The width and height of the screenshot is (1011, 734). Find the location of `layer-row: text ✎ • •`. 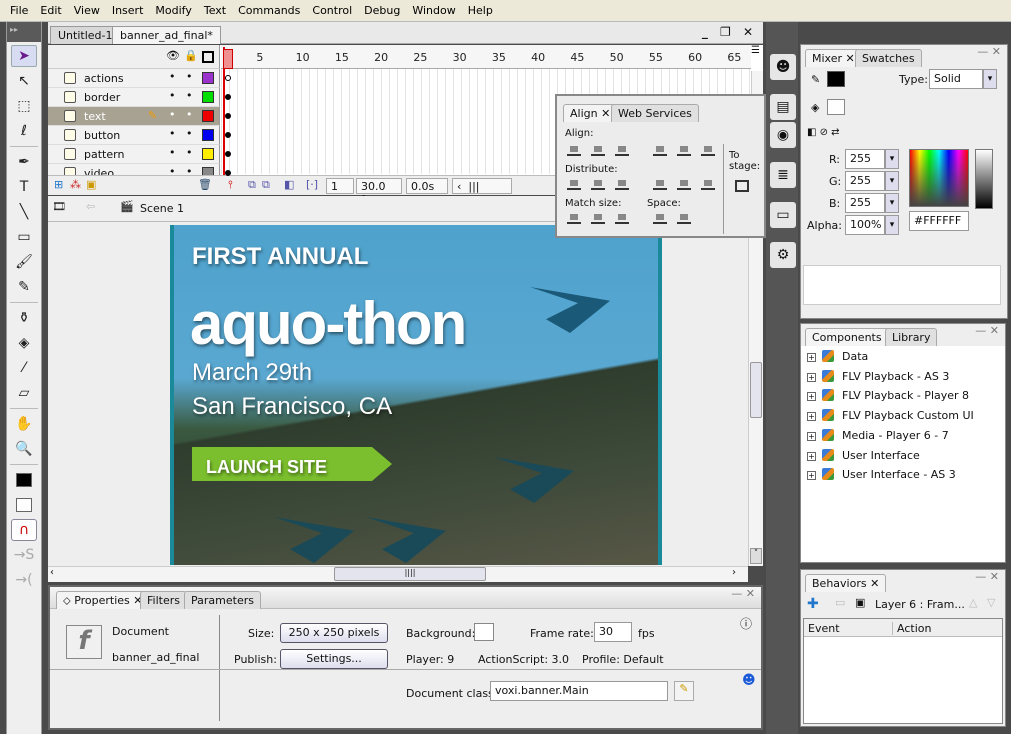

layer-row: text ✎ • • is located at coordinates (134, 116).